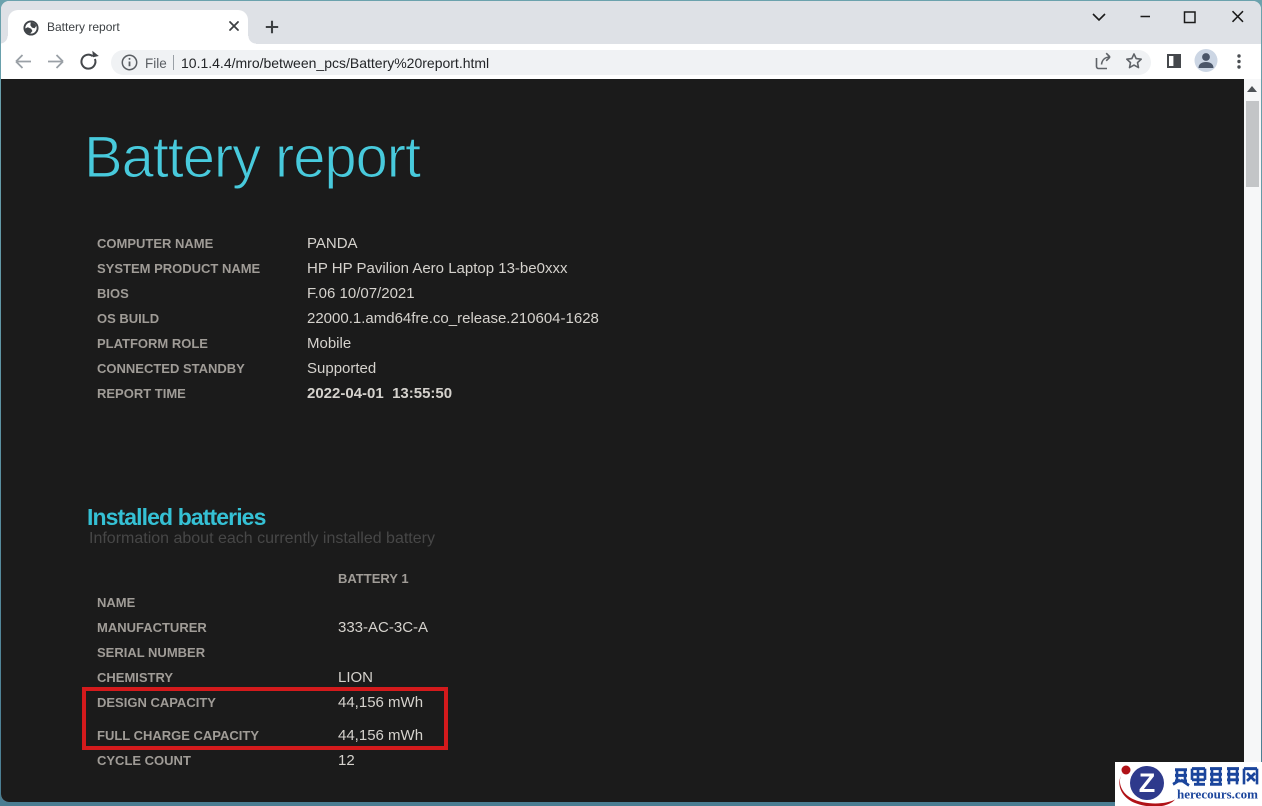  Describe the element at coordinates (1217, 794) in the screenshot. I see `svg-text: herecours.com` at that location.